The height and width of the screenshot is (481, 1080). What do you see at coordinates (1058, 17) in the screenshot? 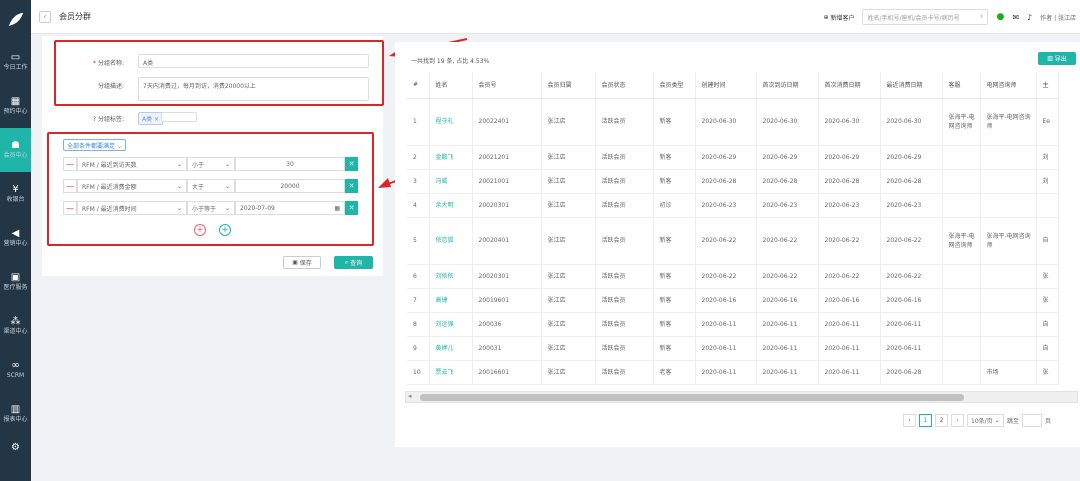
I see `user-menu: 作者 | 张江店` at bounding box center [1058, 17].